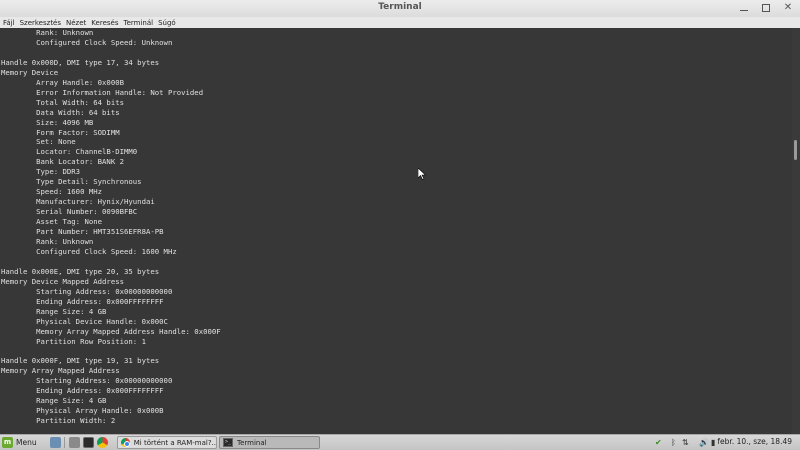 This screenshot has width=800, height=450. I want to click on maximize-button, so click(766, 8).